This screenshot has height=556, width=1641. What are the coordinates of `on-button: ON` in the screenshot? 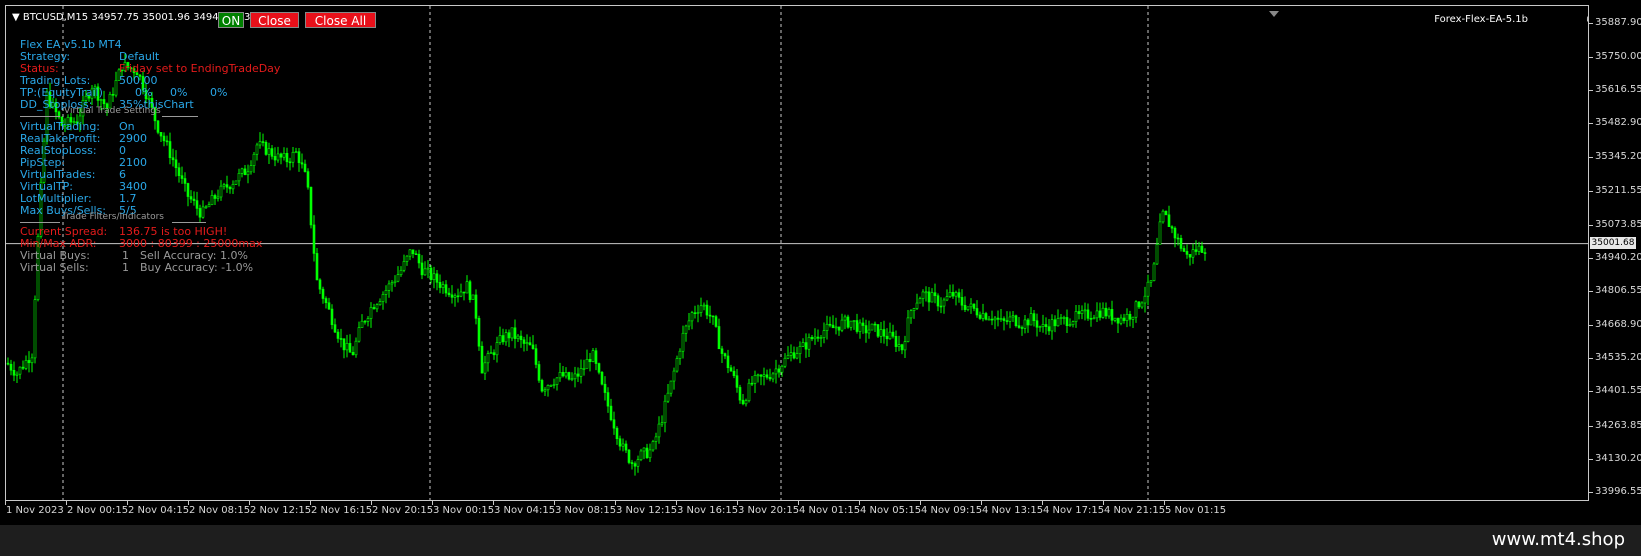 It's located at (231, 20).